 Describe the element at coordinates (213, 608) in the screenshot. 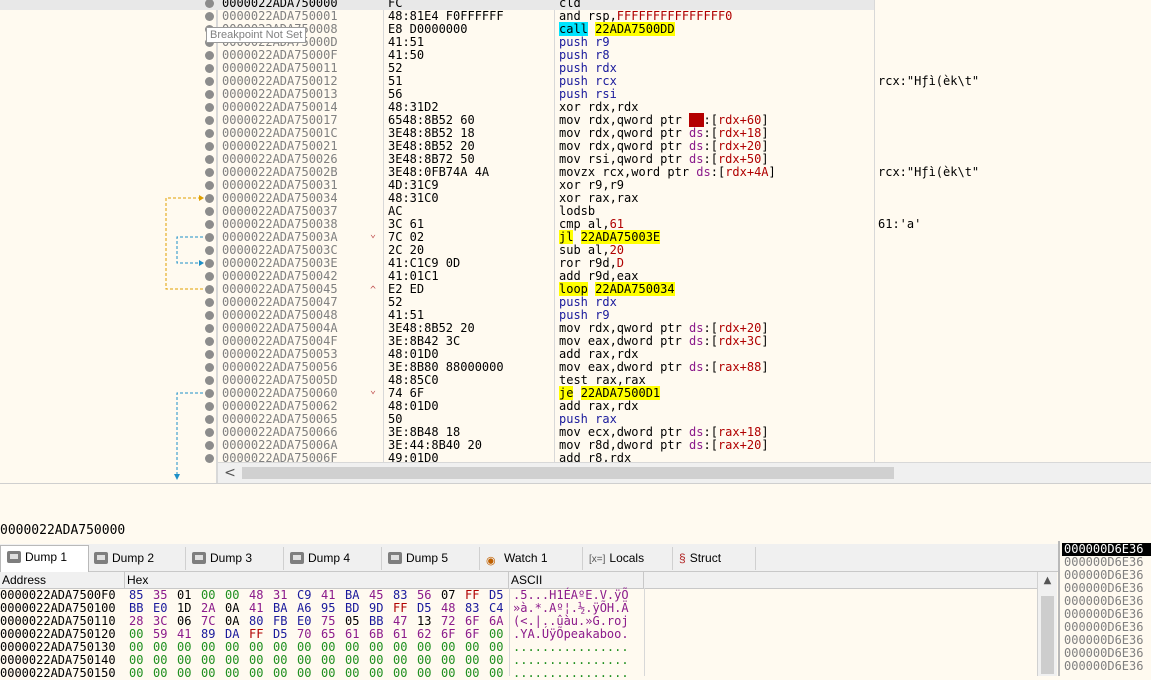

I see `hex-byte: 2A` at that location.